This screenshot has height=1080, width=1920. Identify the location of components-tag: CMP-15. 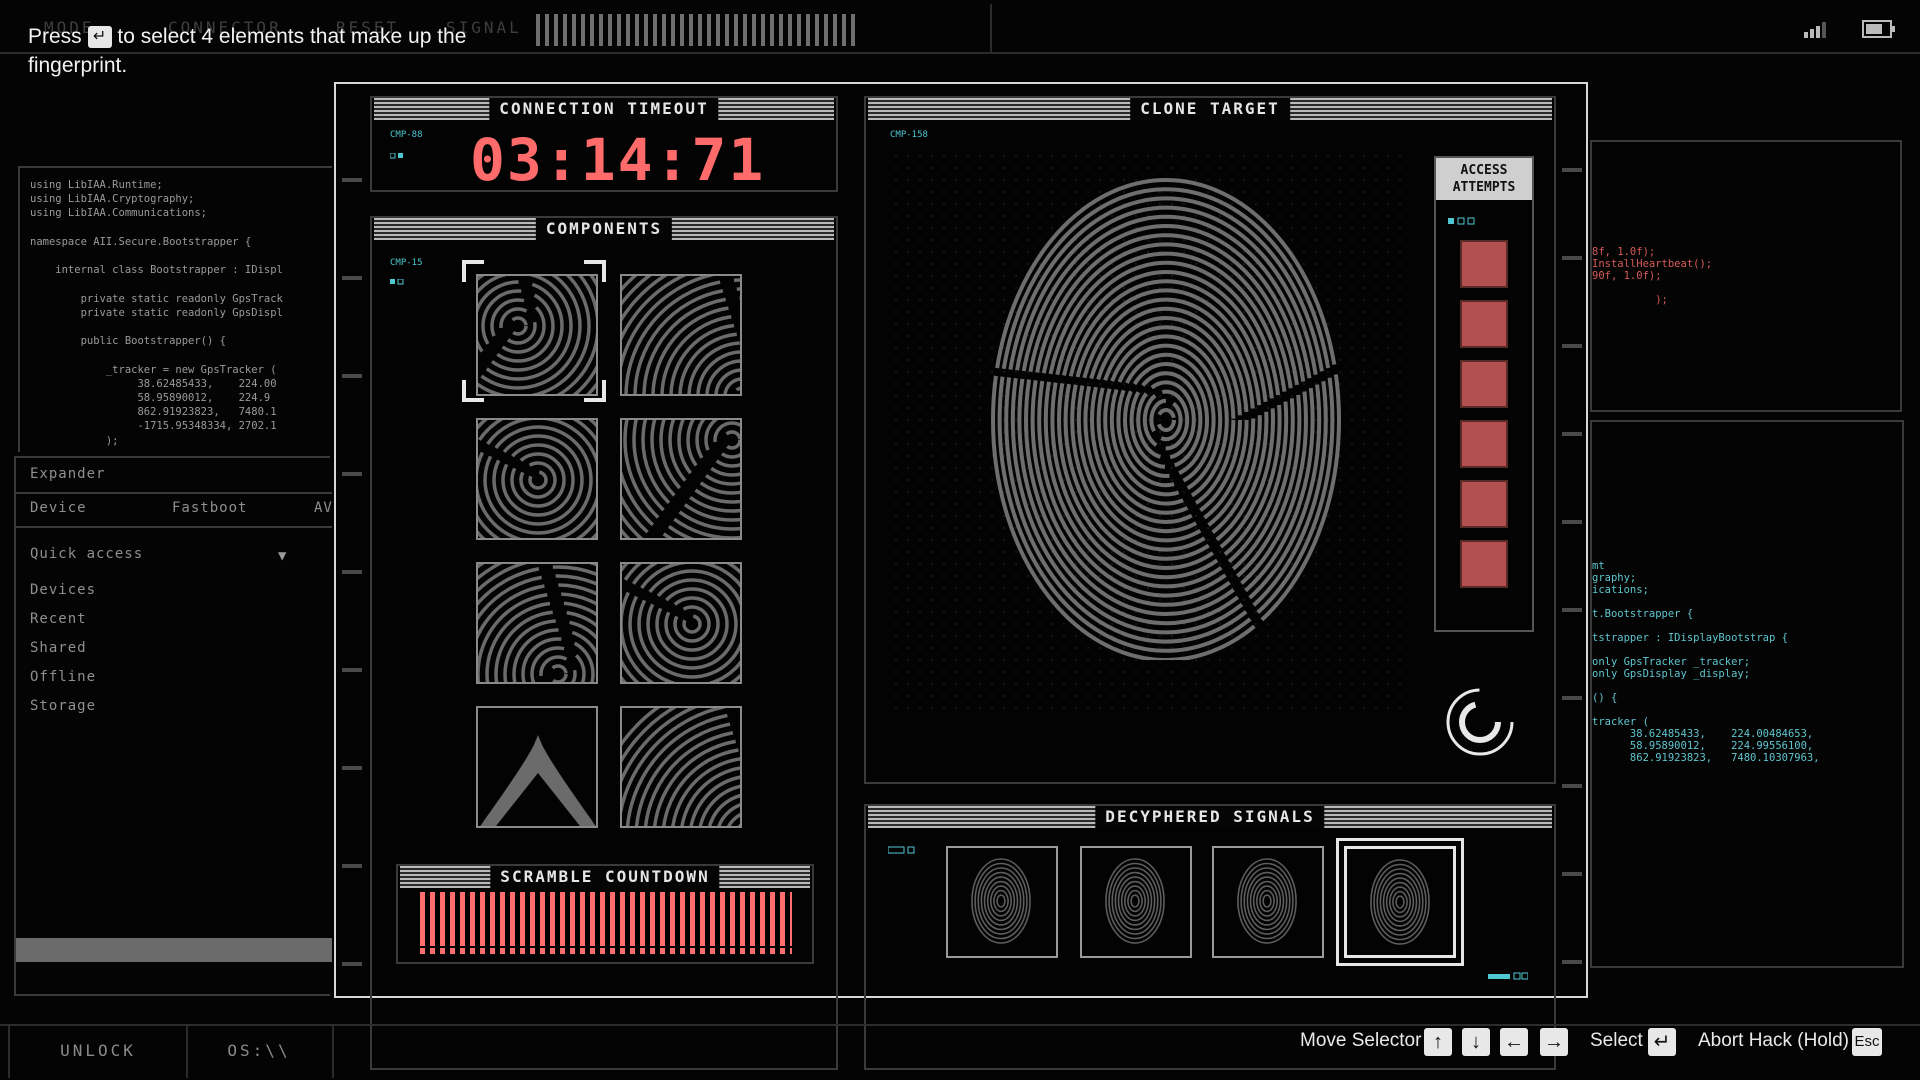
(406, 263).